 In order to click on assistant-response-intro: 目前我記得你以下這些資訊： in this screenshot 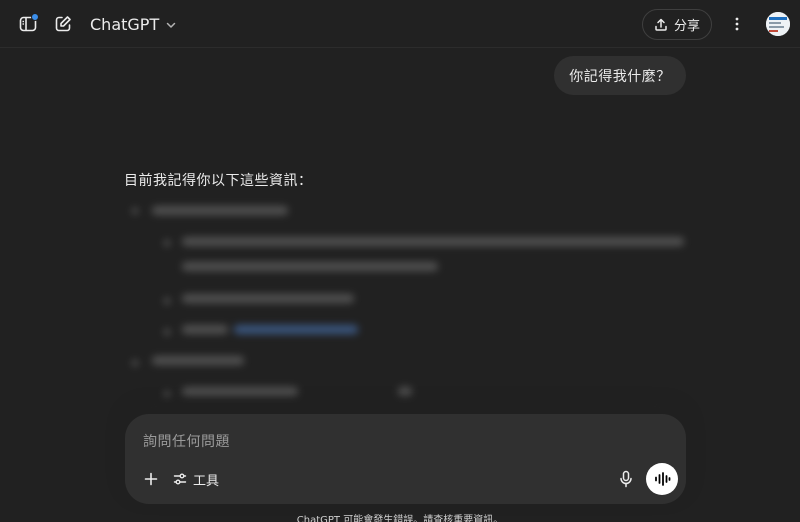, I will do `click(218, 181)`.